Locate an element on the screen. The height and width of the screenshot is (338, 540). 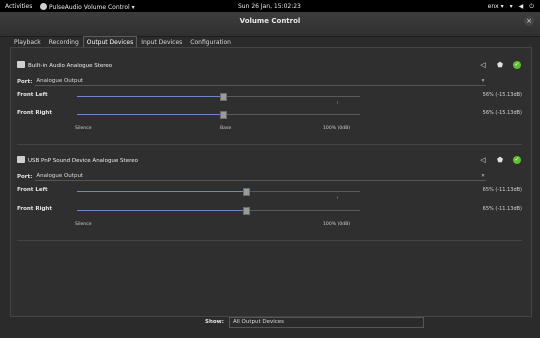
close-icon: × is located at coordinates (529, 21).